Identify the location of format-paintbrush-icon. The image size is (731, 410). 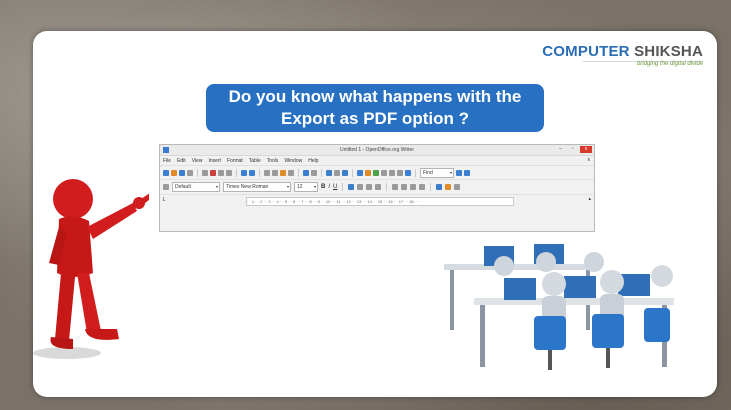
(291, 172).